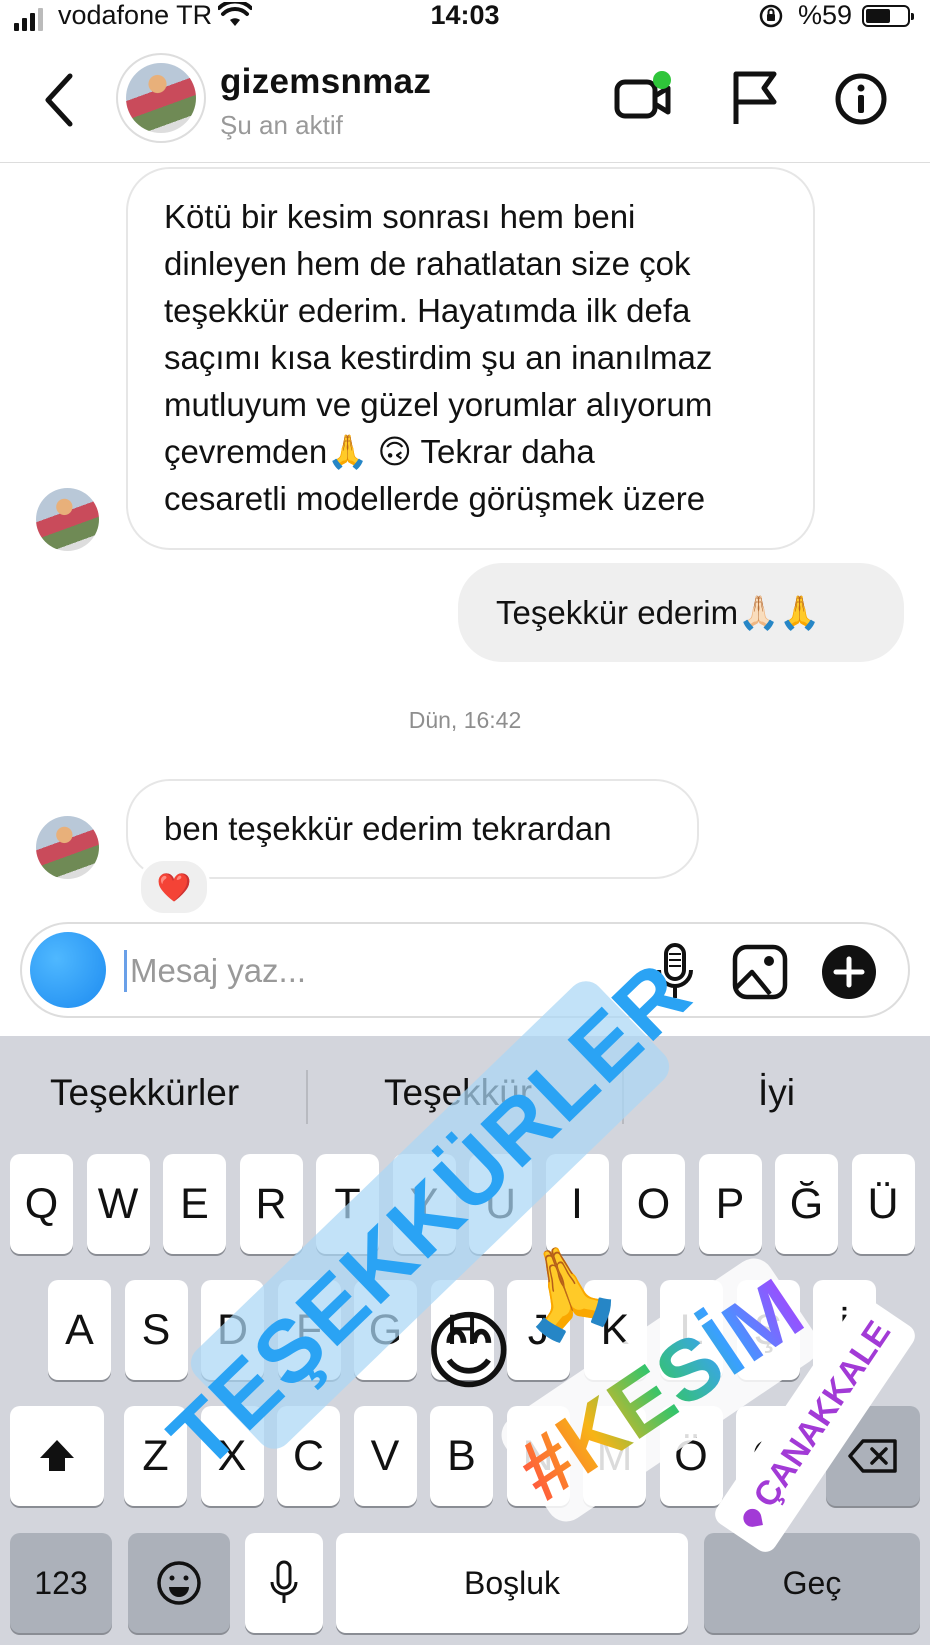  I want to click on status-bar: vodafone TR 14:03 %59, so click(465, 17).